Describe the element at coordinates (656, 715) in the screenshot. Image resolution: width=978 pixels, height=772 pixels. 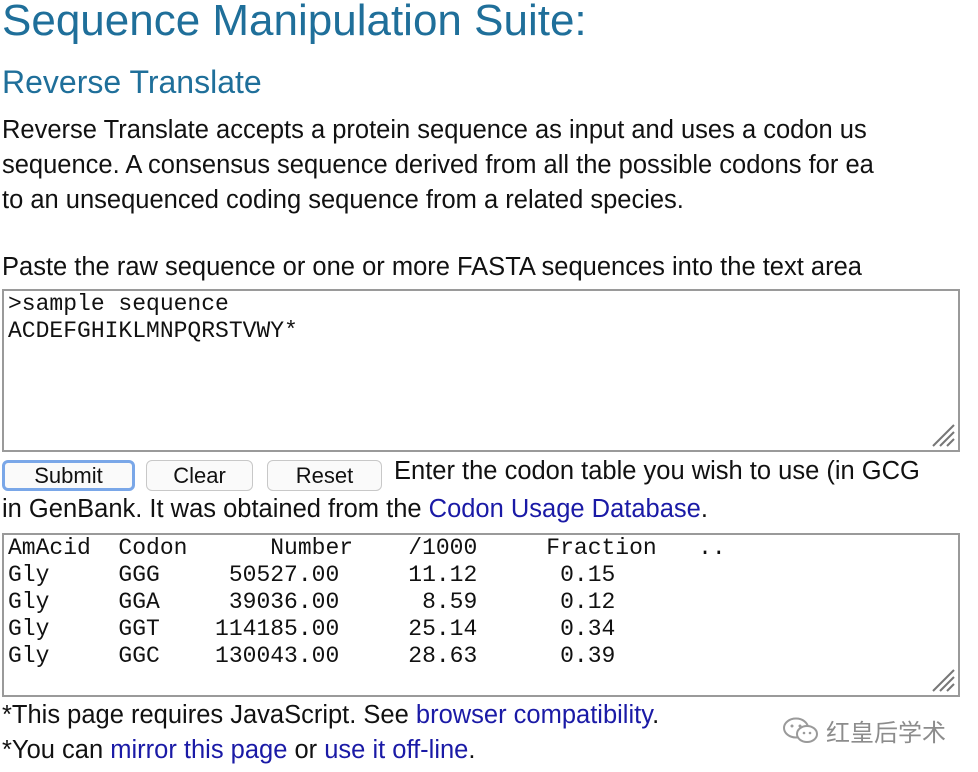
I see `javascript-note-suffix: .` at that location.